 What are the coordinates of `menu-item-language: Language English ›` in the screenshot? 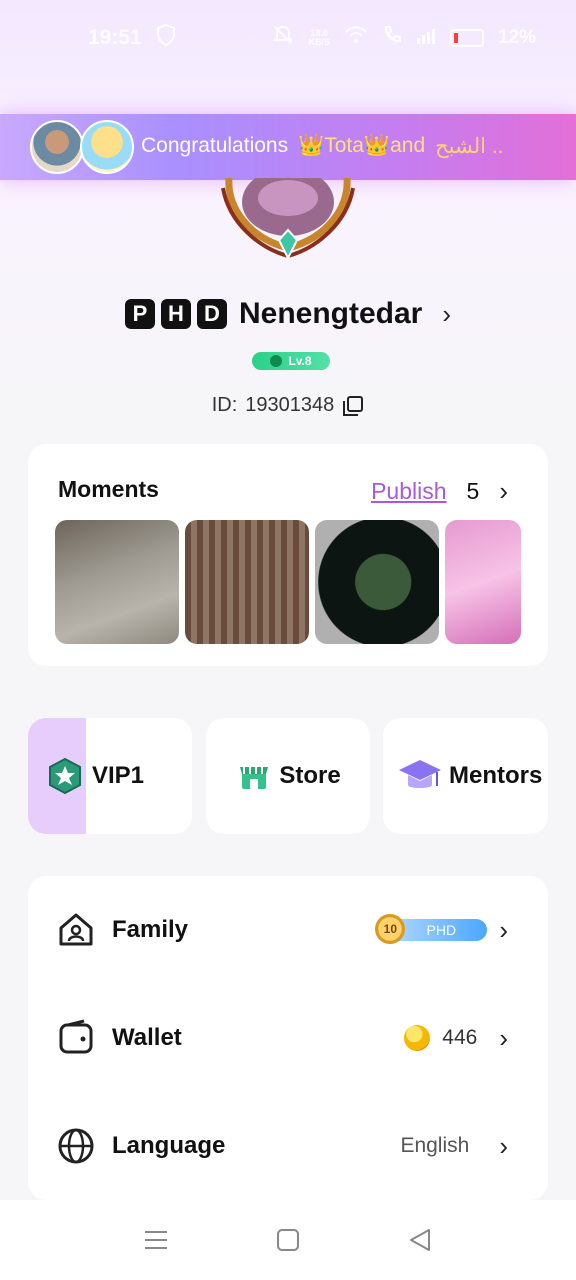 It's located at (288, 1146).